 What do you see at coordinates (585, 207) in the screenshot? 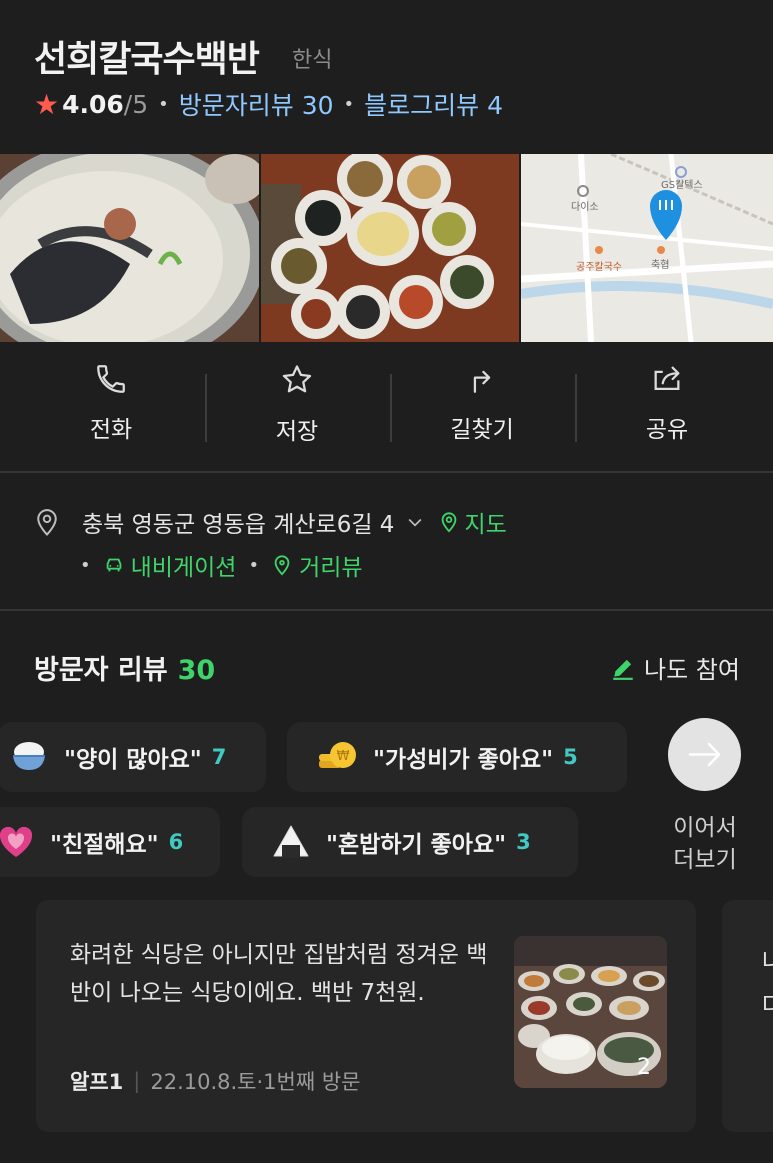
I see `map-label-daiso: 다이소` at bounding box center [585, 207].